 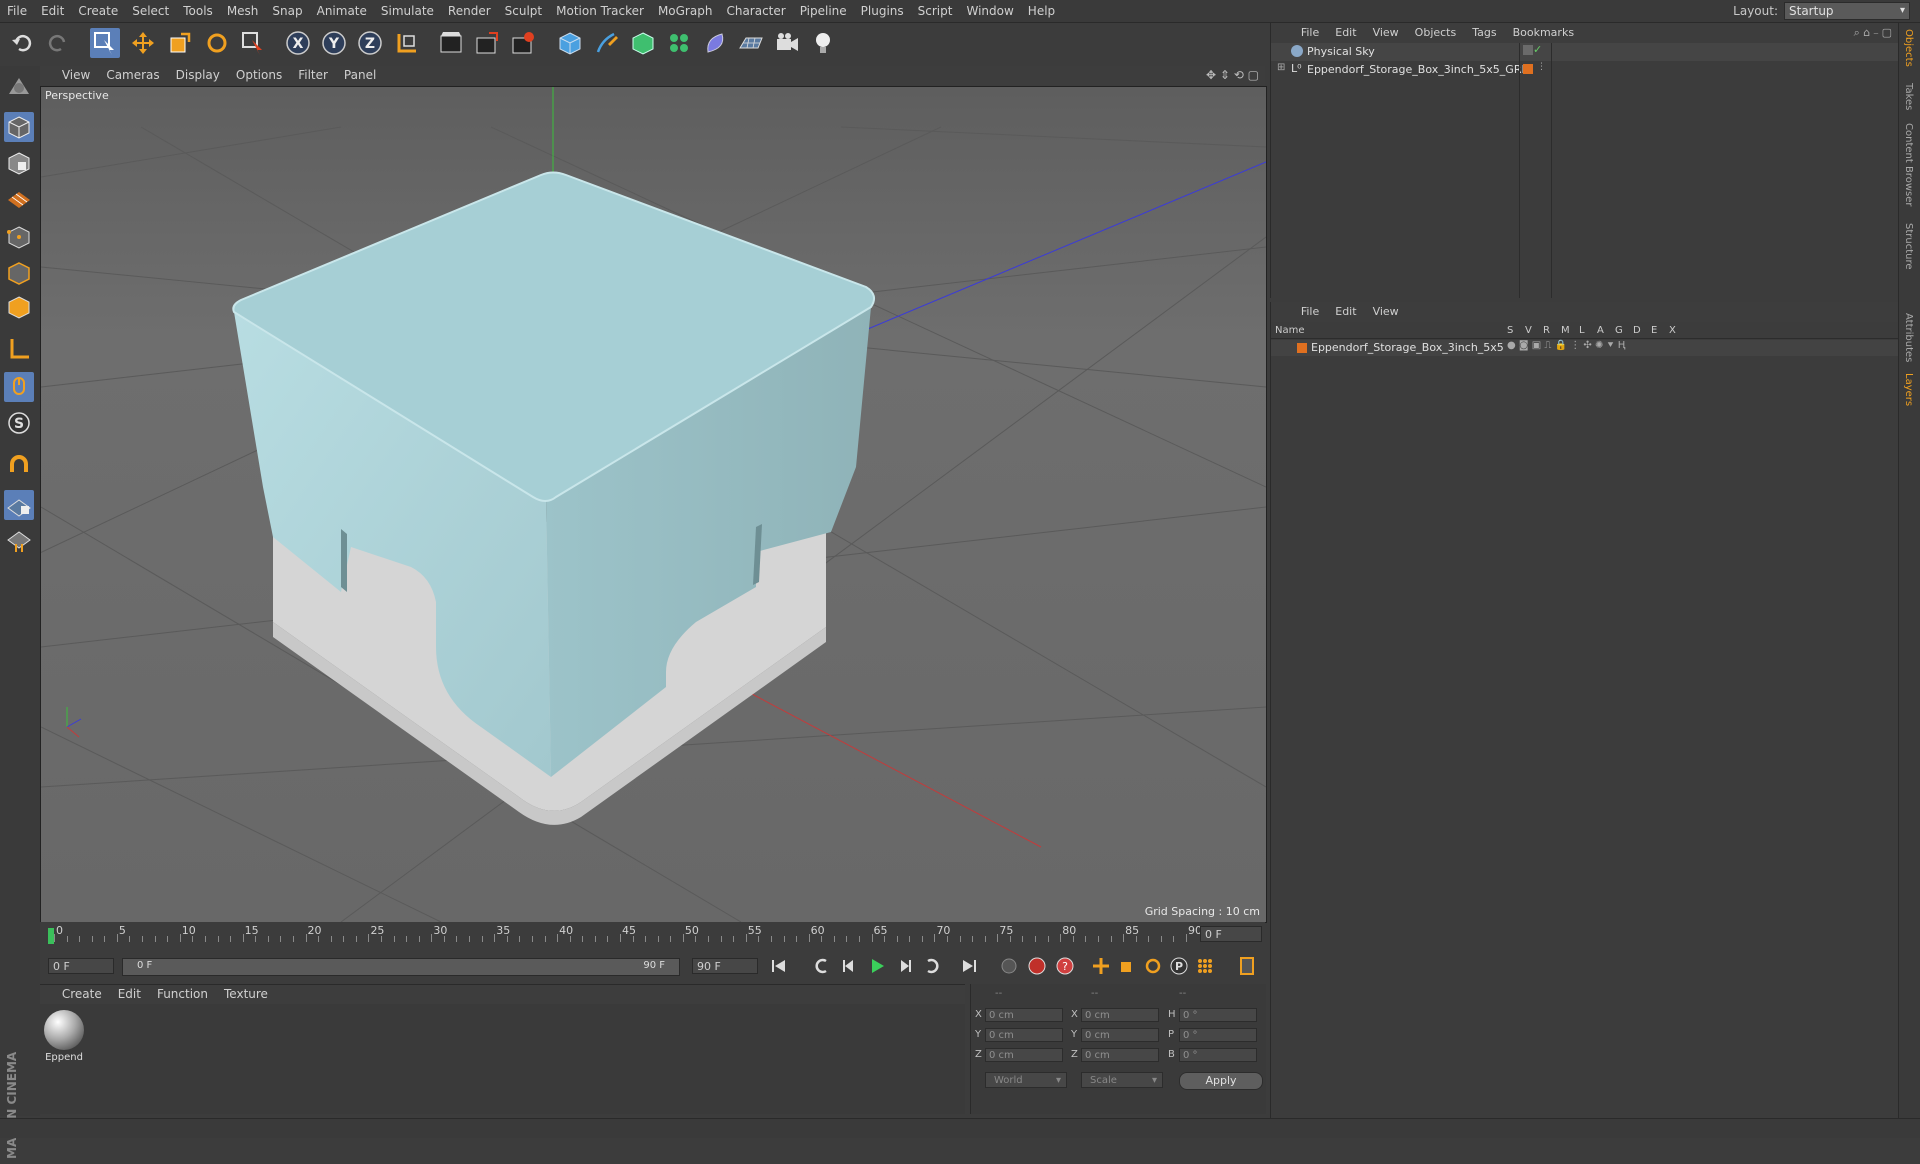 I want to click on side-tab-structure: Structure, so click(x=1908, y=246).